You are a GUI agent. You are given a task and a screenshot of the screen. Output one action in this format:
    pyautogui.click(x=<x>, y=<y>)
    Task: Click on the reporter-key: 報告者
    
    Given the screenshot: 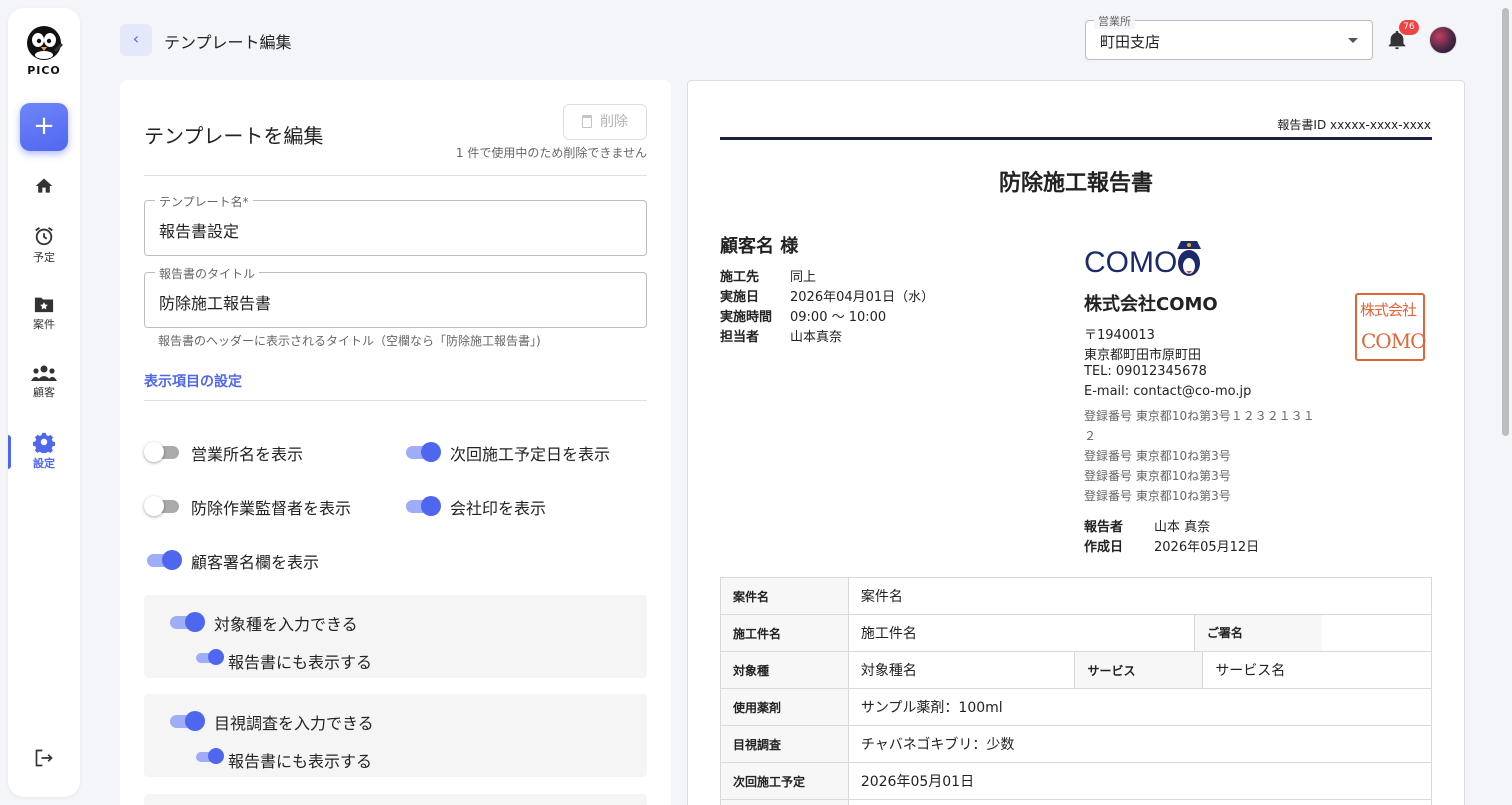 What is the action you would take?
    pyautogui.click(x=1104, y=527)
    